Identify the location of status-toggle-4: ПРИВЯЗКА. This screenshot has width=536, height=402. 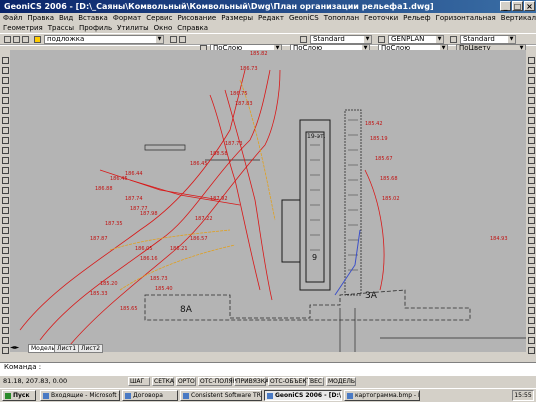
(251, 381).